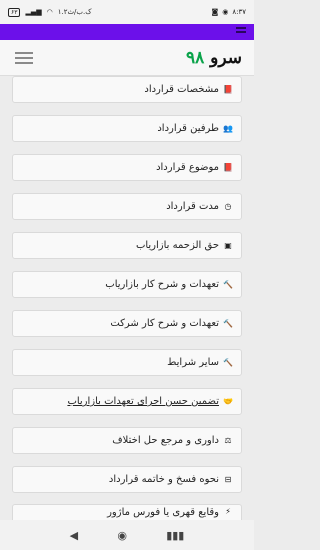 The width and height of the screenshot is (320, 550). Describe the element at coordinates (165, 440) in the screenshot. I see `section-label: داوری و مرجع حل اختلاف` at that location.